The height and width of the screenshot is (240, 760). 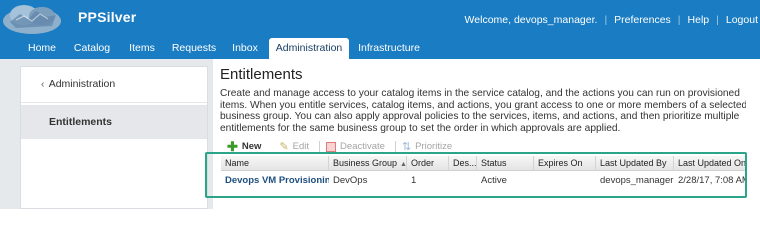 What do you see at coordinates (428, 163) in the screenshot?
I see `column-header-order: Order` at bounding box center [428, 163].